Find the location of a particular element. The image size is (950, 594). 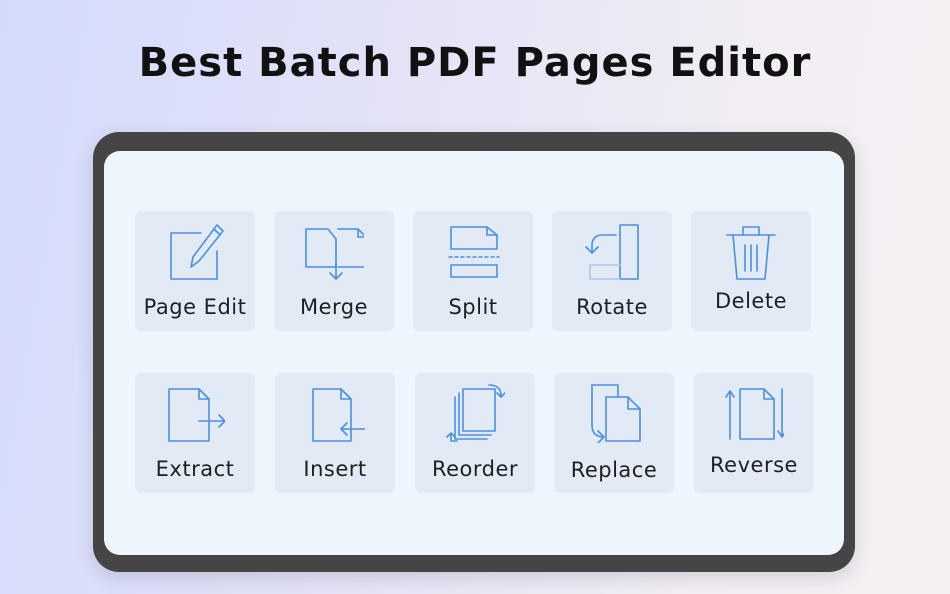

insert-icon is located at coordinates (338, 415).